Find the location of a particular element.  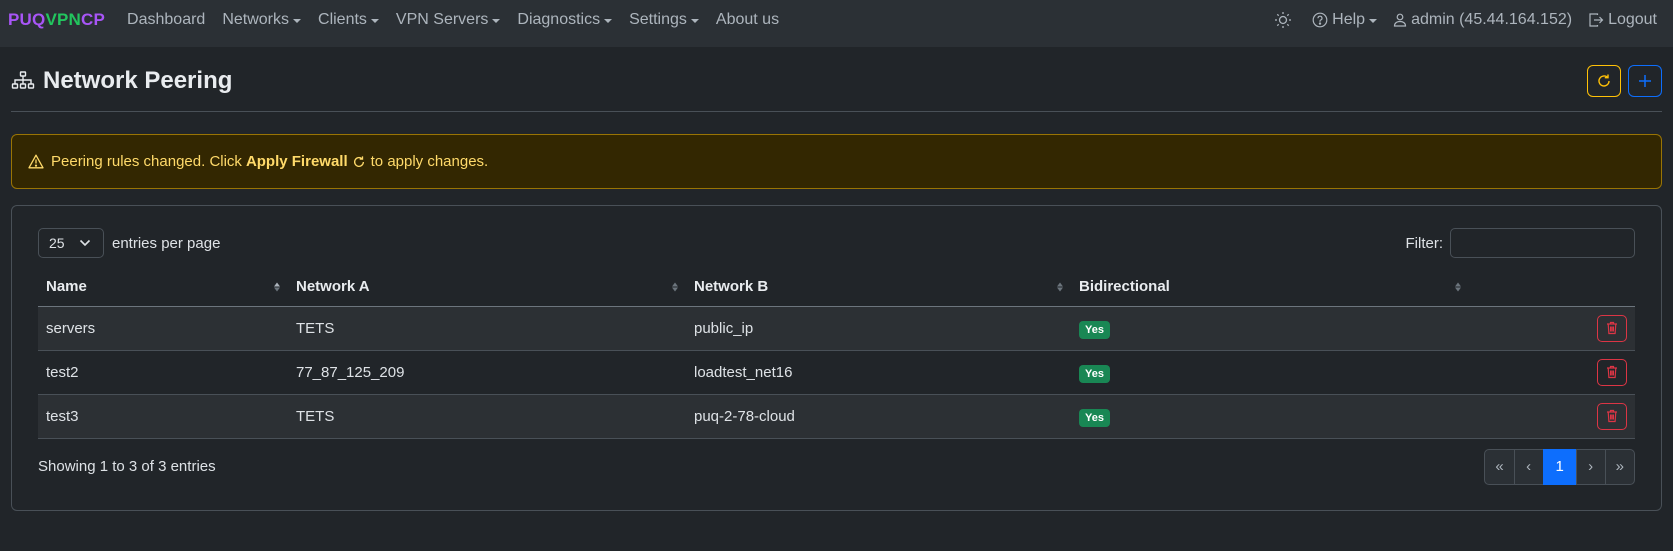

alert-text-after: to apply changes. is located at coordinates (429, 161).